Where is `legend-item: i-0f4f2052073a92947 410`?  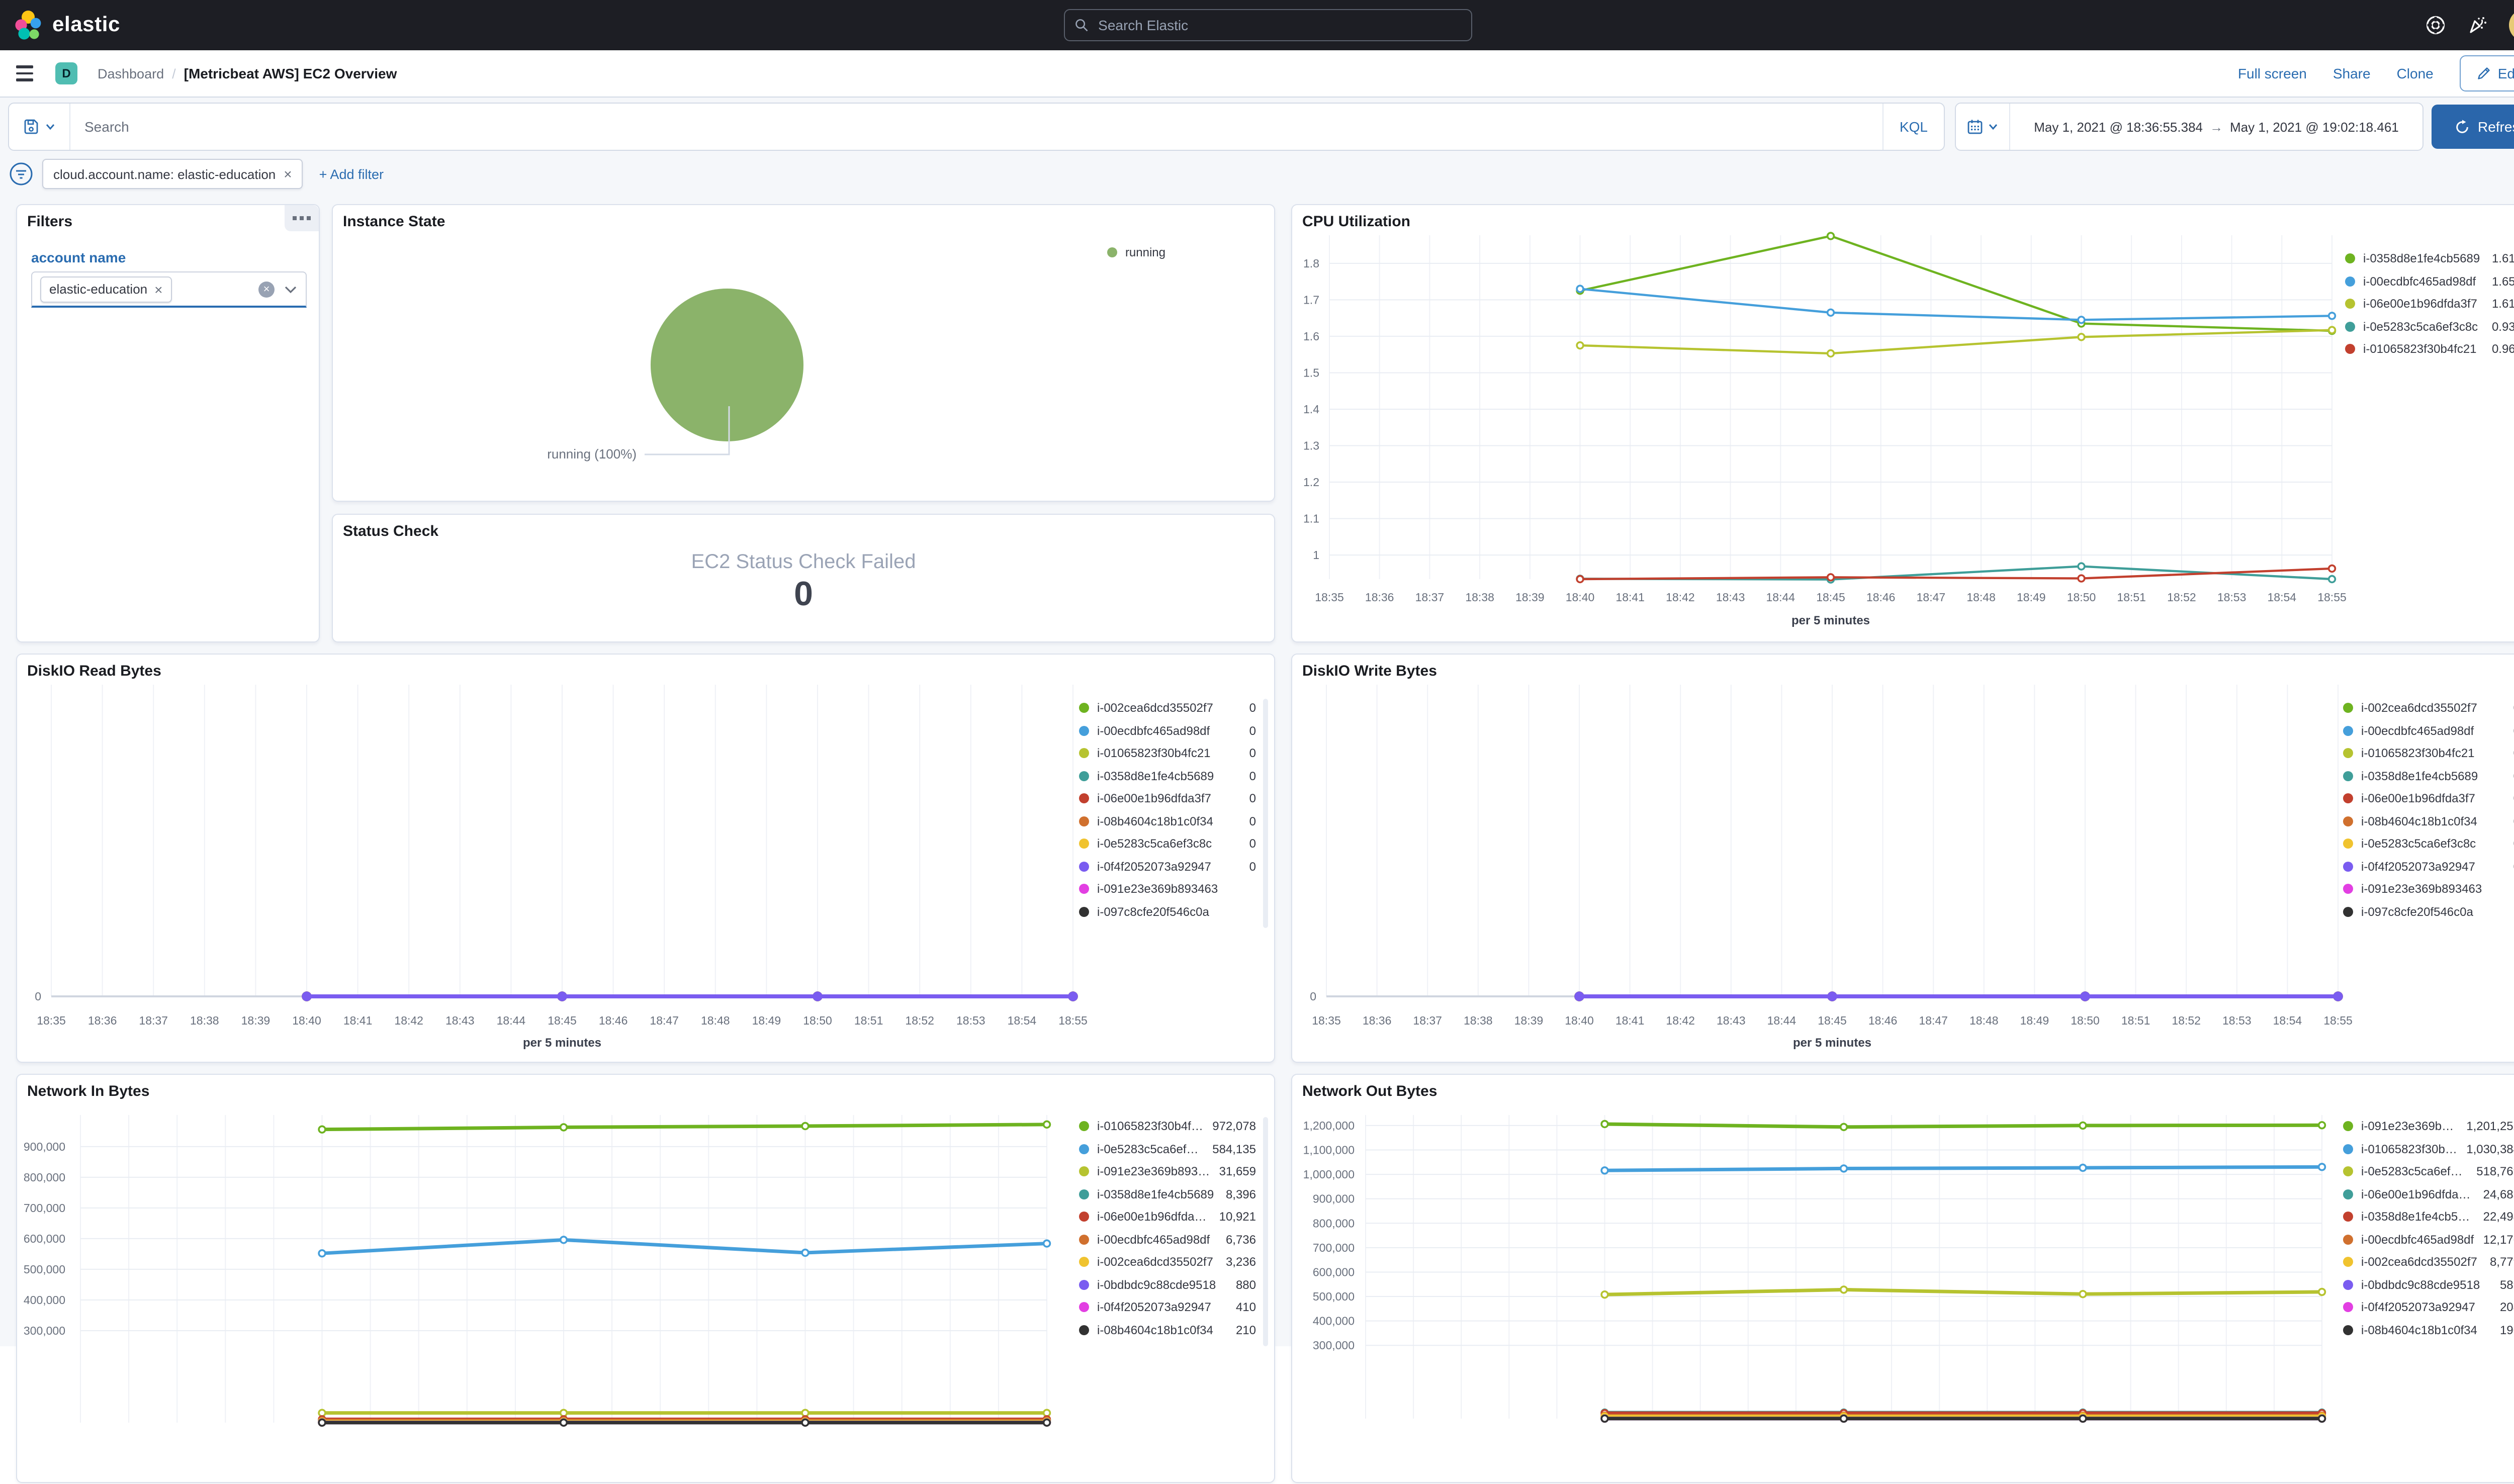
legend-item: i-0f4f2052073a92947 410 is located at coordinates (1167, 1307).